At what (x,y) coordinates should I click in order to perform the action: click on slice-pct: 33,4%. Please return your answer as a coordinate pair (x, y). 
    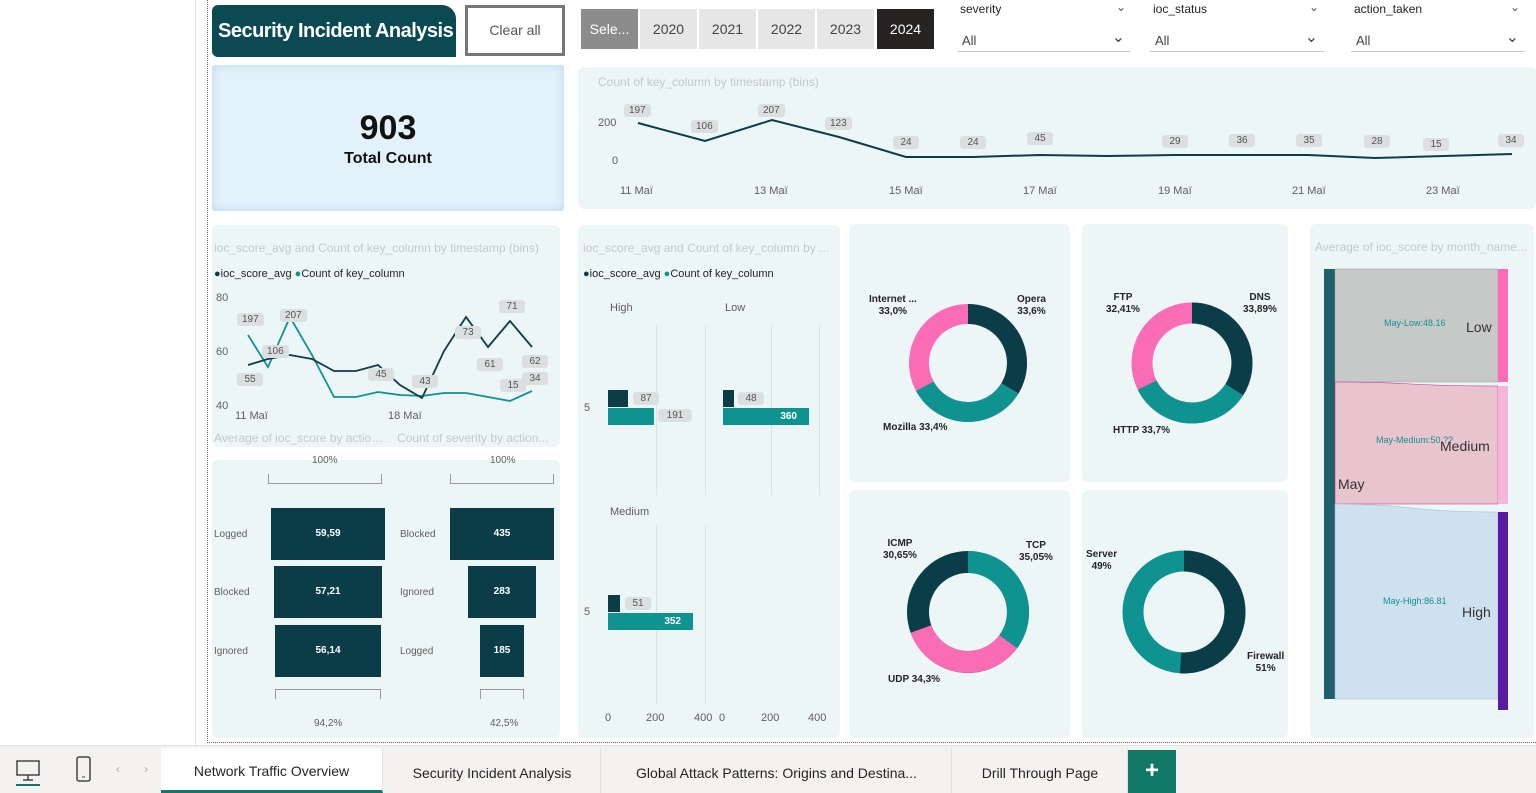
    Looking at the image, I should click on (933, 427).